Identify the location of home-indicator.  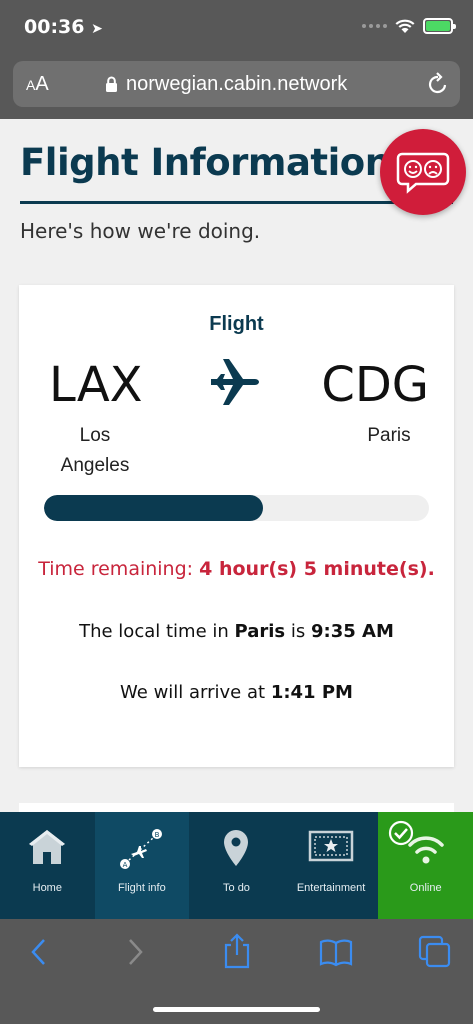
(236, 1009).